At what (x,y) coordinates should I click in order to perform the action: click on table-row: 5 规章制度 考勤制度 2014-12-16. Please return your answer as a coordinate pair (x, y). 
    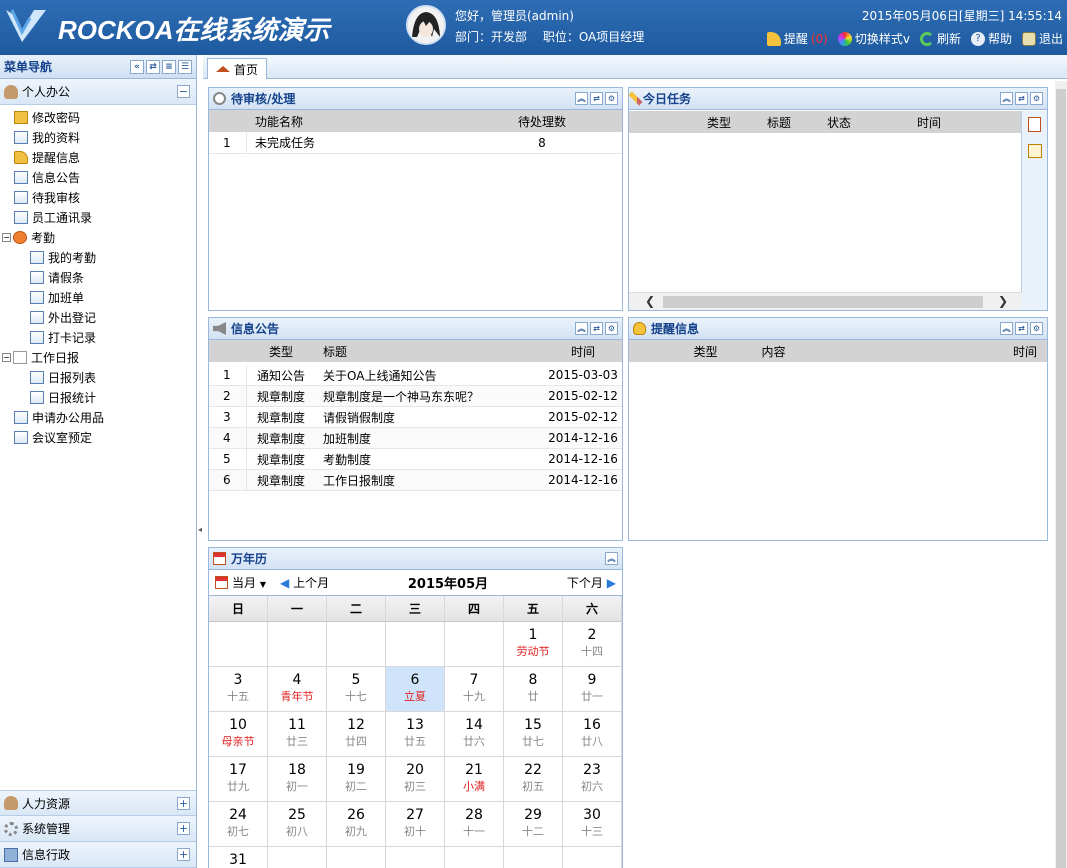
    Looking at the image, I should click on (415, 459).